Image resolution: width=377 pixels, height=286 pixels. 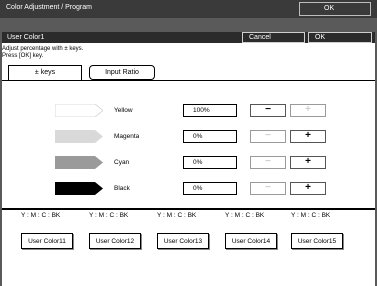 I want to click on tab-input-ratio: Input Ratio, so click(x=122, y=72).